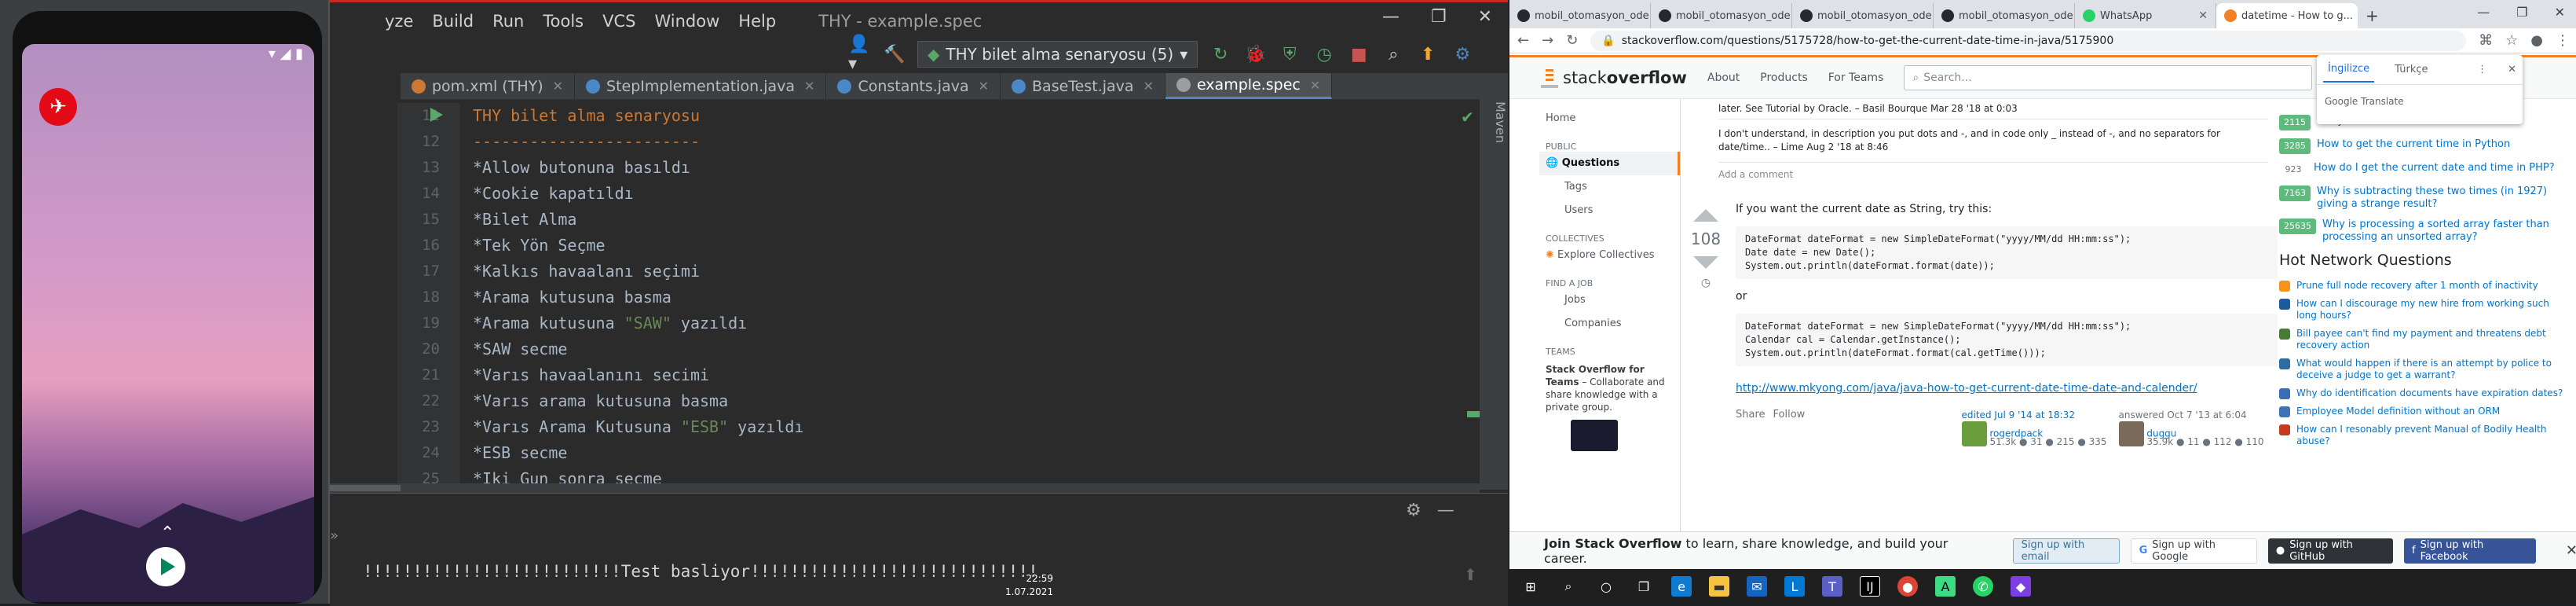 The image size is (2576, 606). What do you see at coordinates (1609, 210) in the screenshot?
I see `sidebar-item-users: Users` at bounding box center [1609, 210].